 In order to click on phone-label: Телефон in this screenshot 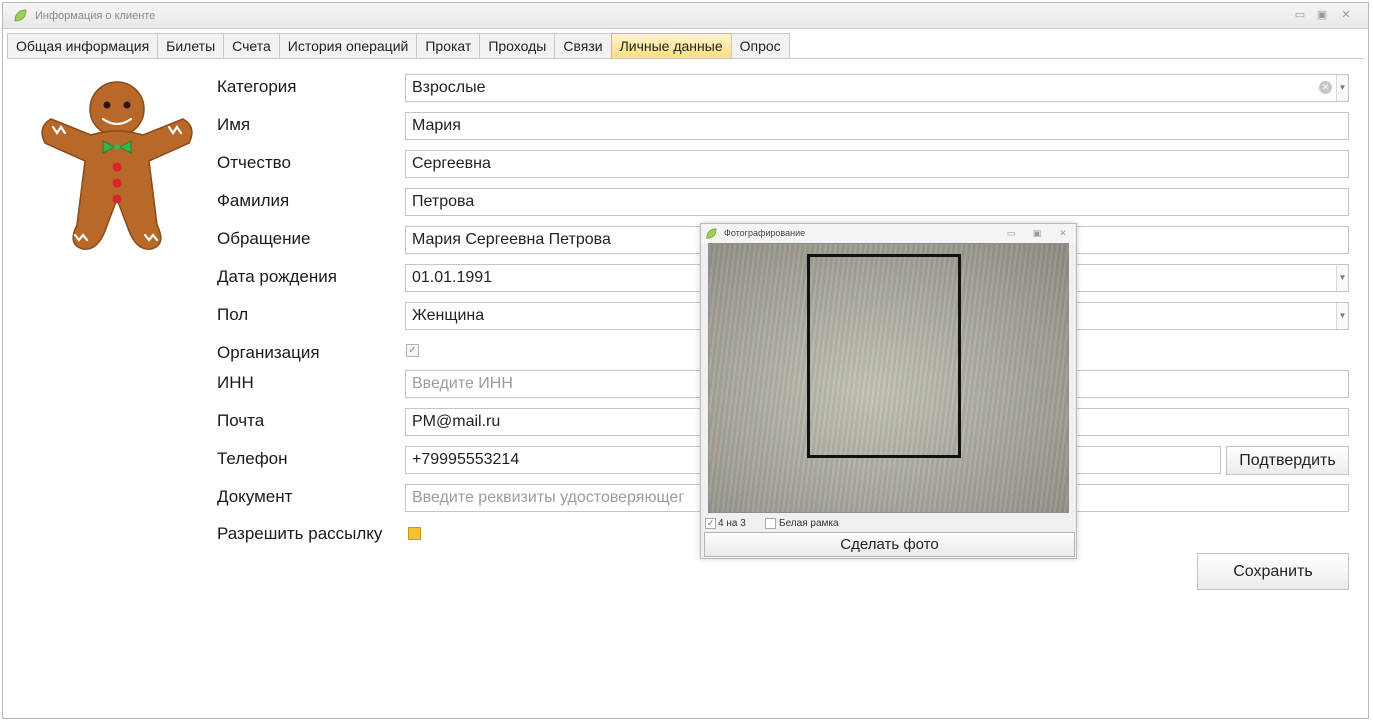, I will do `click(252, 458)`.